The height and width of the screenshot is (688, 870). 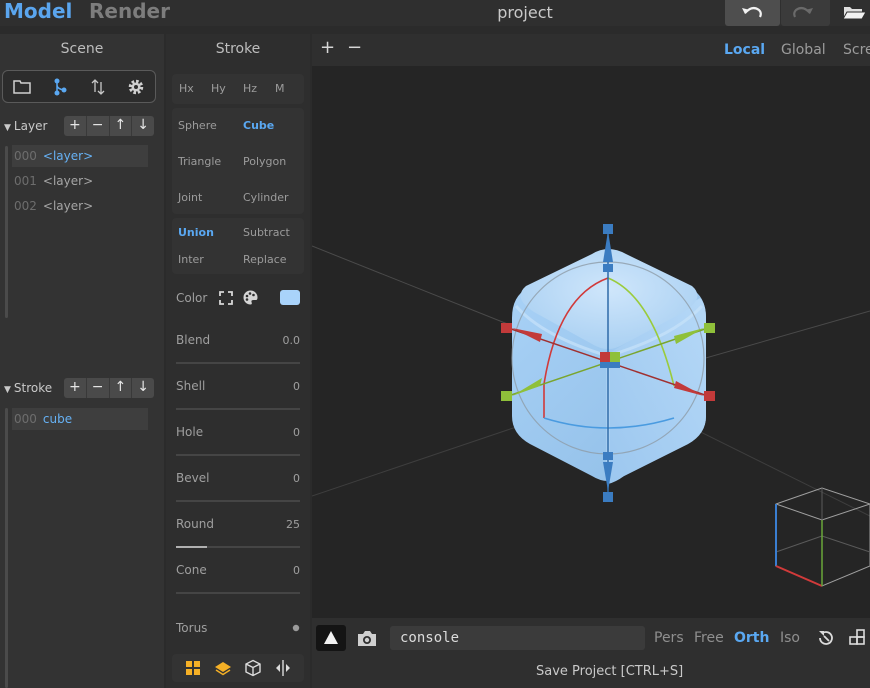 What do you see at coordinates (129, 11) in the screenshot?
I see `tab-render: Render` at bounding box center [129, 11].